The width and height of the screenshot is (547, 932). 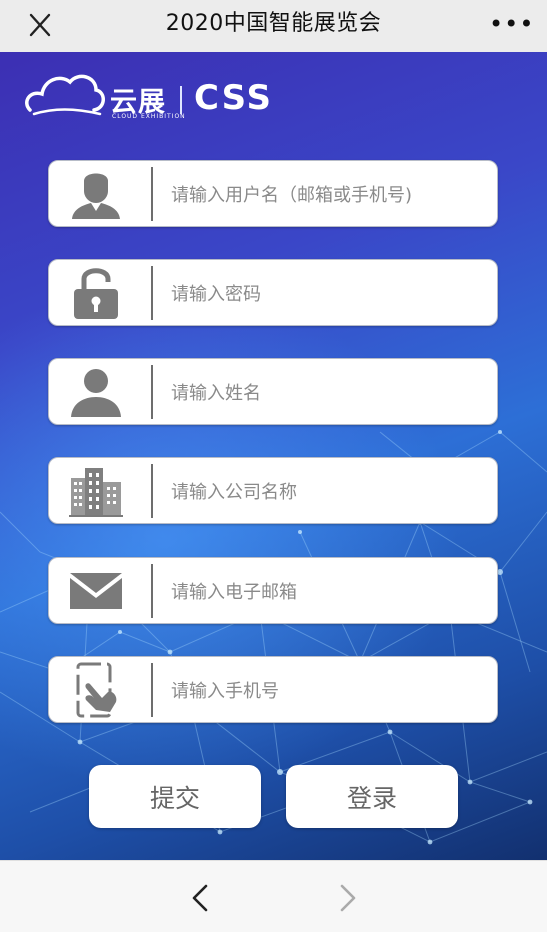 What do you see at coordinates (328, 195) in the screenshot?
I see `username-input` at bounding box center [328, 195].